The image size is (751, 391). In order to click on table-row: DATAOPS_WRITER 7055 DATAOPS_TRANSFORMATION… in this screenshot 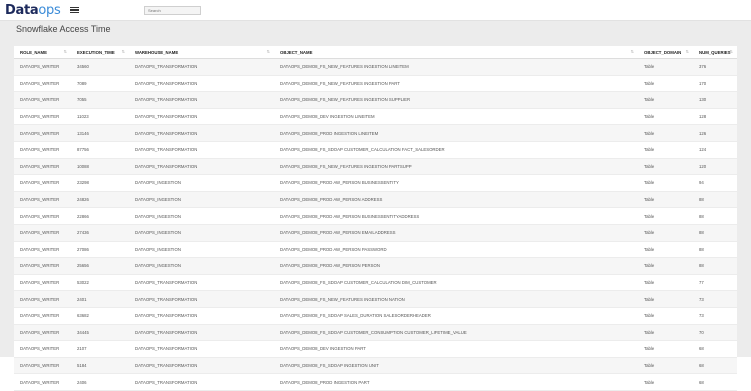, I will do `click(375, 100)`.